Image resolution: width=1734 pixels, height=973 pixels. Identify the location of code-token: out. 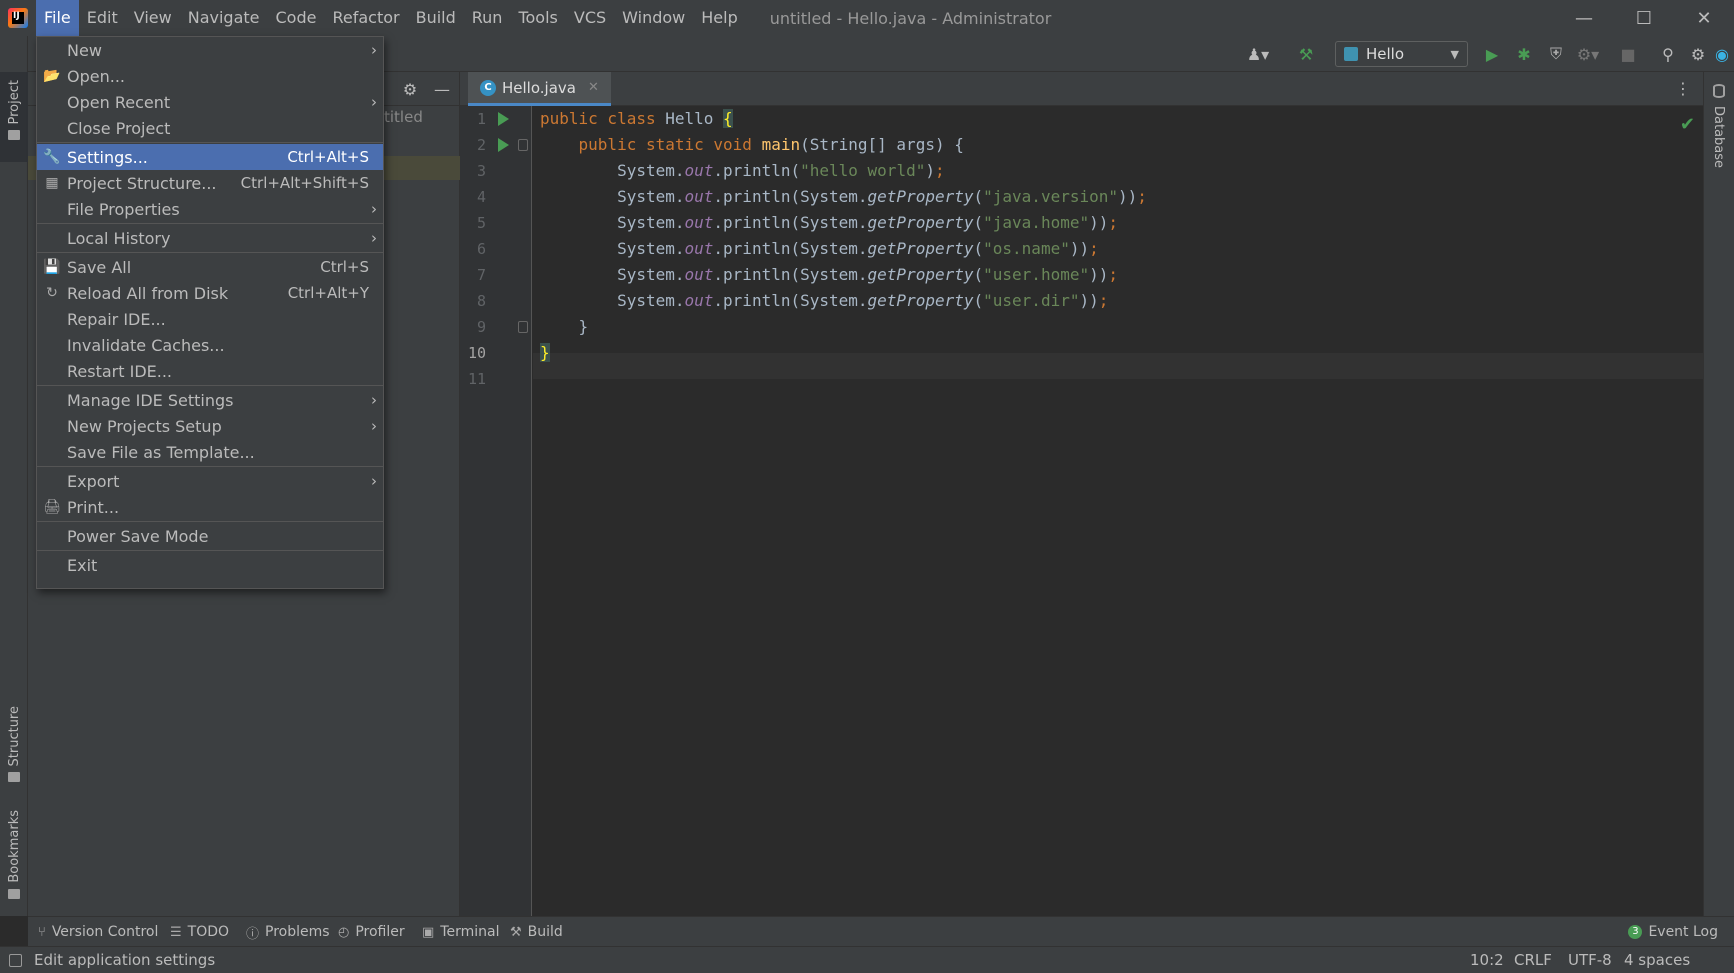
(699, 300).